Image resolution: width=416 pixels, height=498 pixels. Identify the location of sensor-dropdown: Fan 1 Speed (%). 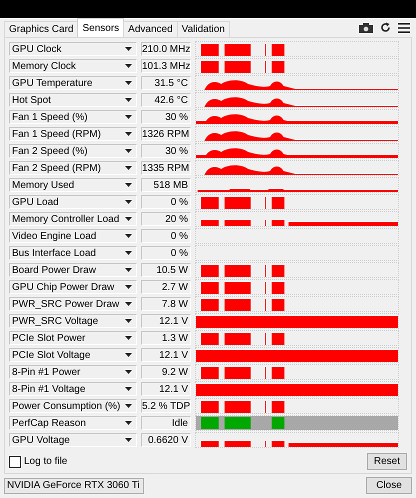
(73, 117).